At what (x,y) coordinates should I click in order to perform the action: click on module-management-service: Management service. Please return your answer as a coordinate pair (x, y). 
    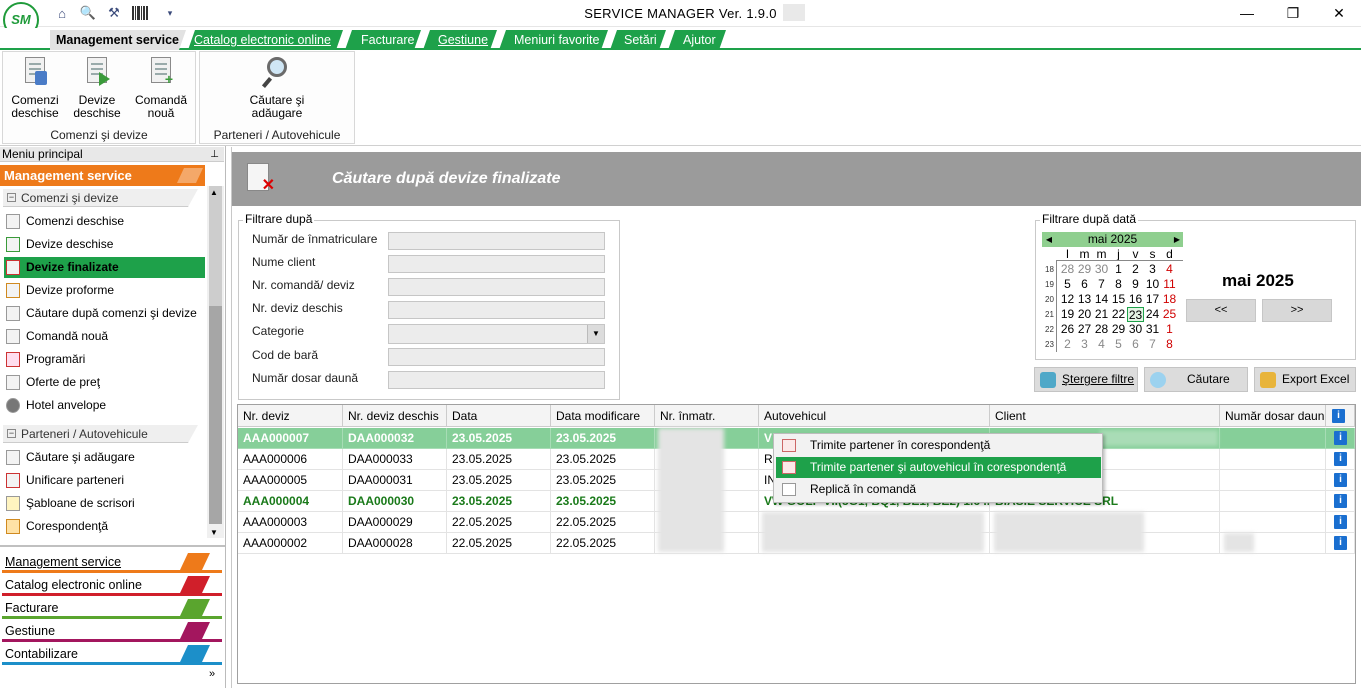
    Looking at the image, I should click on (112, 562).